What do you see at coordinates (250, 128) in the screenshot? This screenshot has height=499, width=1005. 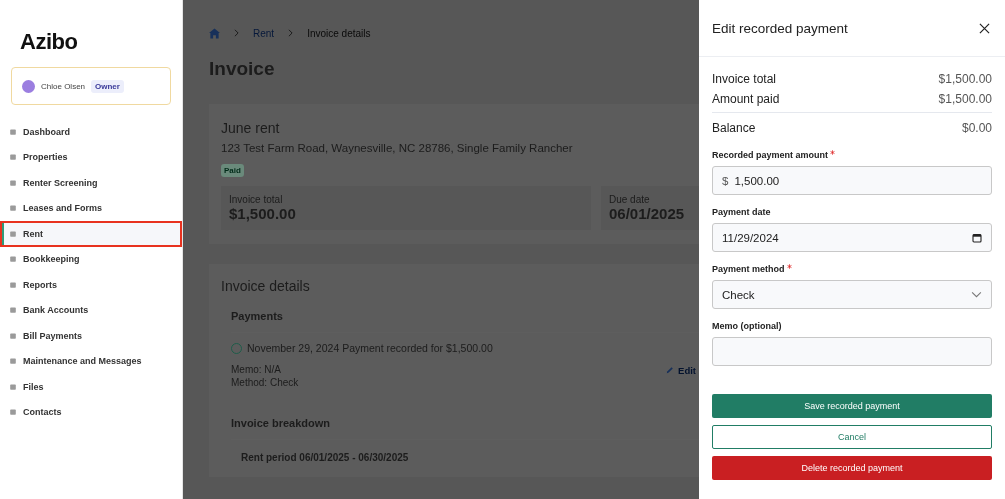 I see `invoice-title: June rent` at bounding box center [250, 128].